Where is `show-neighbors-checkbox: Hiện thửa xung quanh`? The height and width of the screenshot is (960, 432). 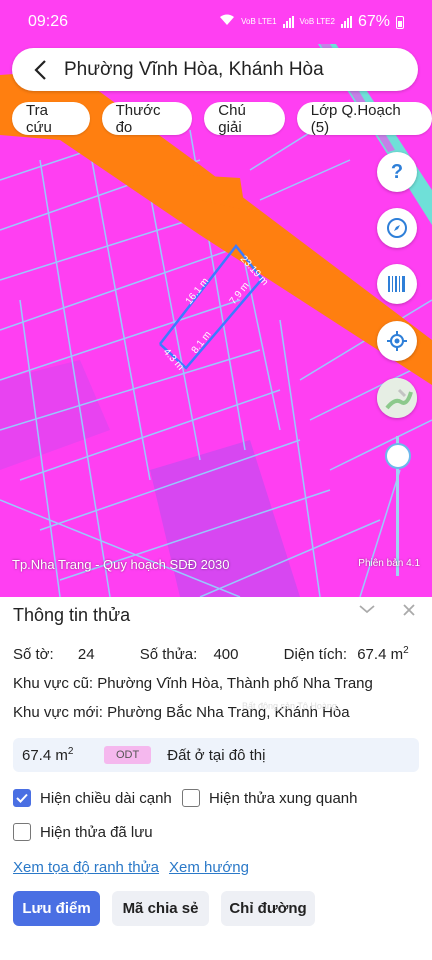 show-neighbors-checkbox: Hiện thửa xung quanh is located at coordinates (269, 798).